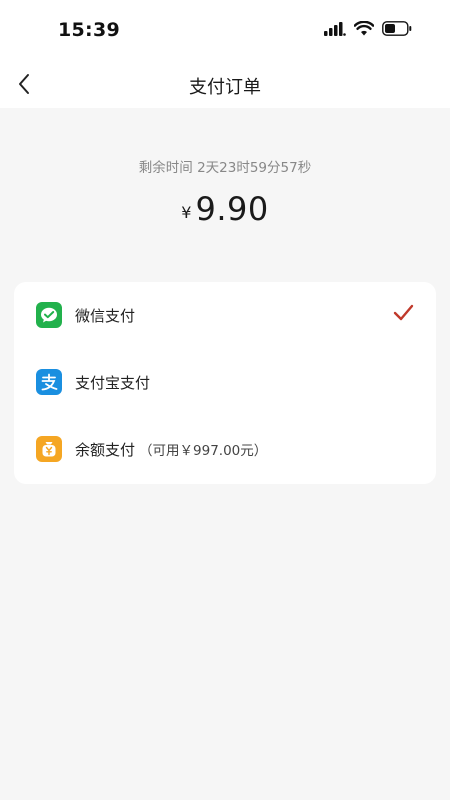 This screenshot has width=450, height=800. What do you see at coordinates (105, 316) in the screenshot?
I see `payment-option-label: 微信支付` at bounding box center [105, 316].